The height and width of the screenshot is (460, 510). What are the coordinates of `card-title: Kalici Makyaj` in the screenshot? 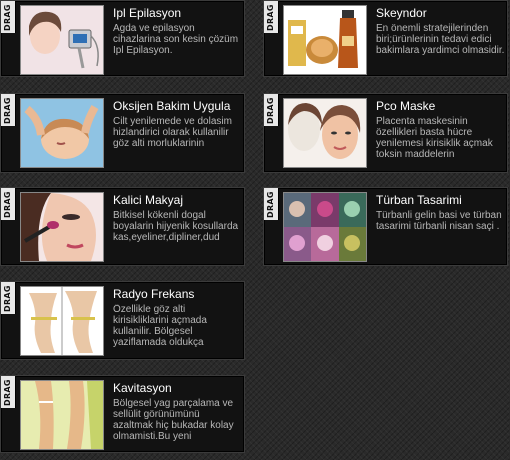 It's located at (177, 200).